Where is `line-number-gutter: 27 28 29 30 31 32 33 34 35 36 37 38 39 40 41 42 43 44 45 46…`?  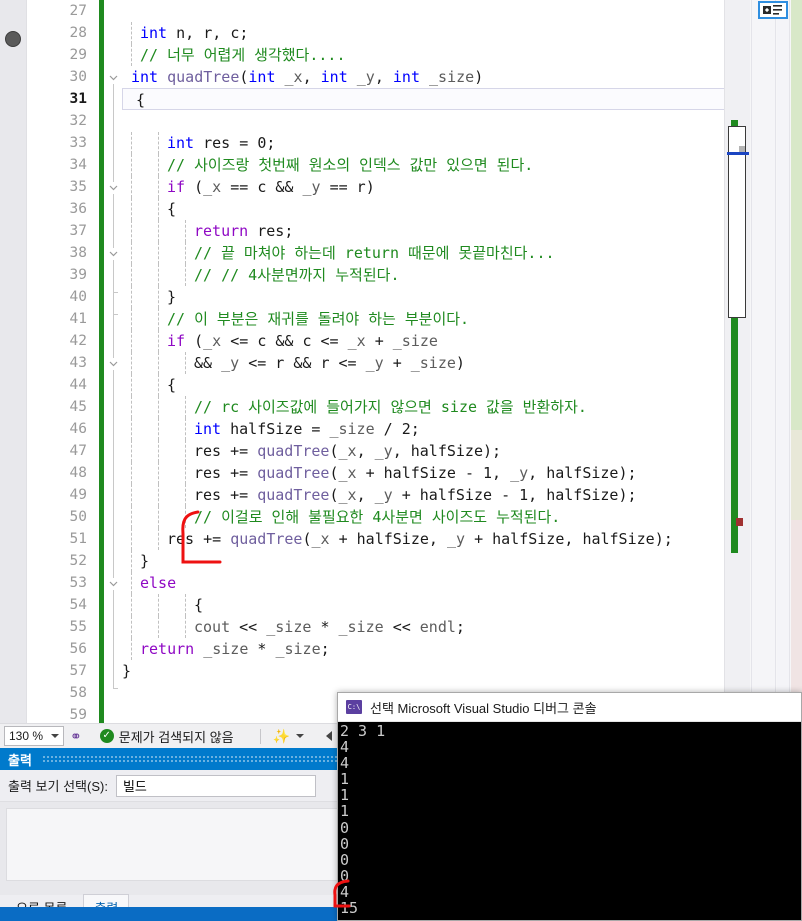 line-number-gutter: 27 28 29 30 31 32 33 34 35 36 37 38 39 40 41 42 43 44 45 46… is located at coordinates (62, 361).